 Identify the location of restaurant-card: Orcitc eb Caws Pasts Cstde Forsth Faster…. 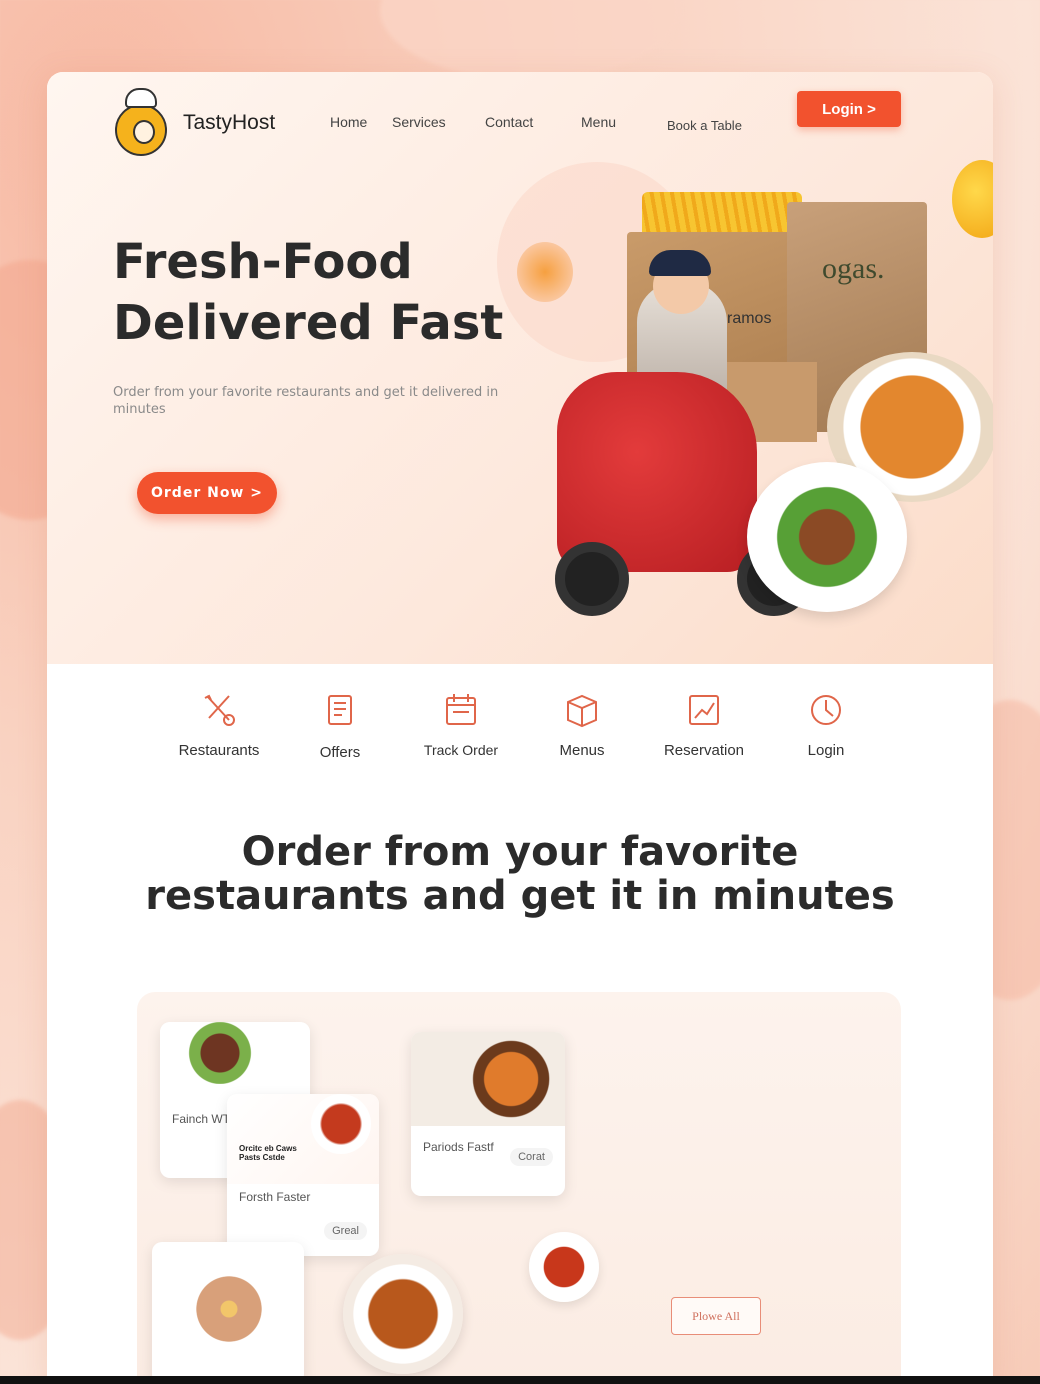
(303, 1175).